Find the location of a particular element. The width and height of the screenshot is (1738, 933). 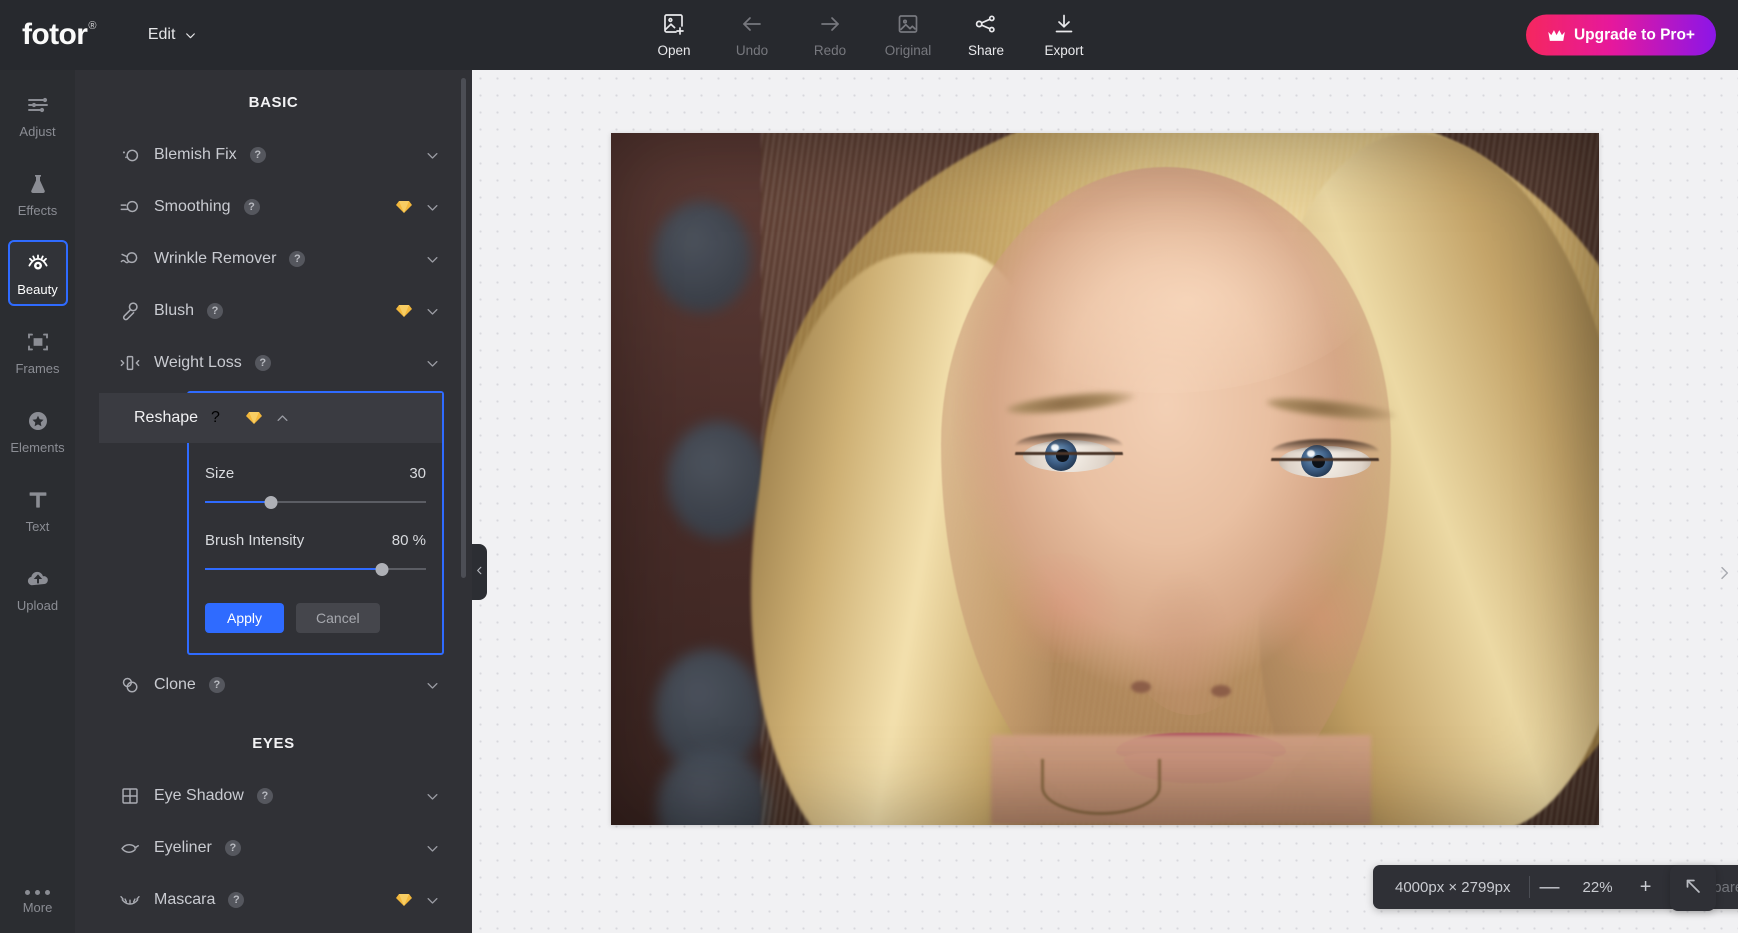

original-label: Original is located at coordinates (908, 50).